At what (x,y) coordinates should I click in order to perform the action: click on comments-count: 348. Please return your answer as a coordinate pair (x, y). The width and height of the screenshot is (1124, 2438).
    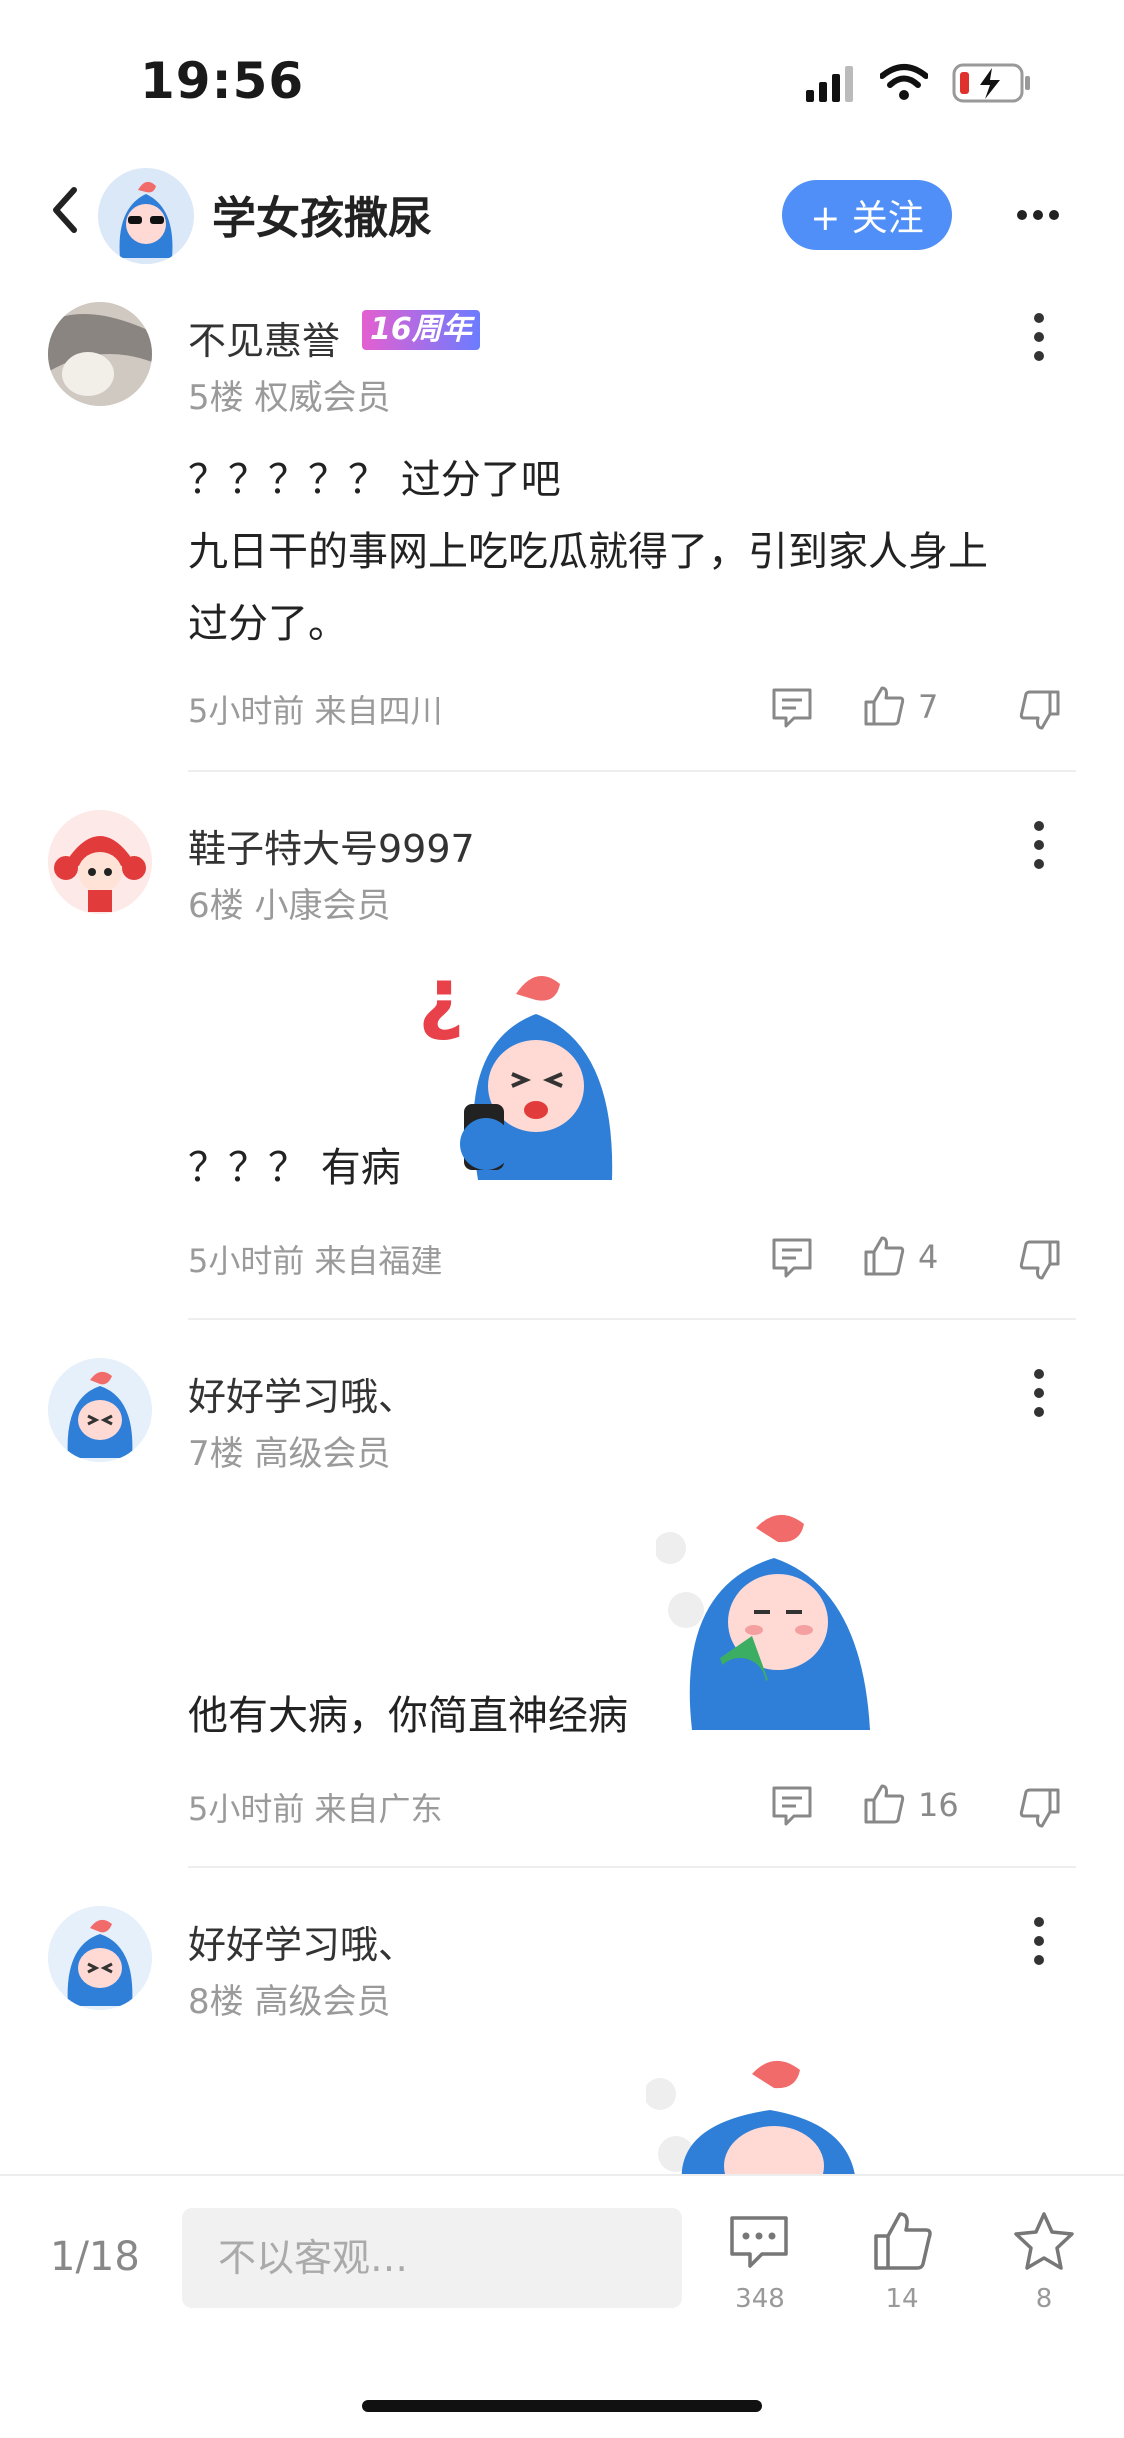
    Looking at the image, I should click on (760, 2299).